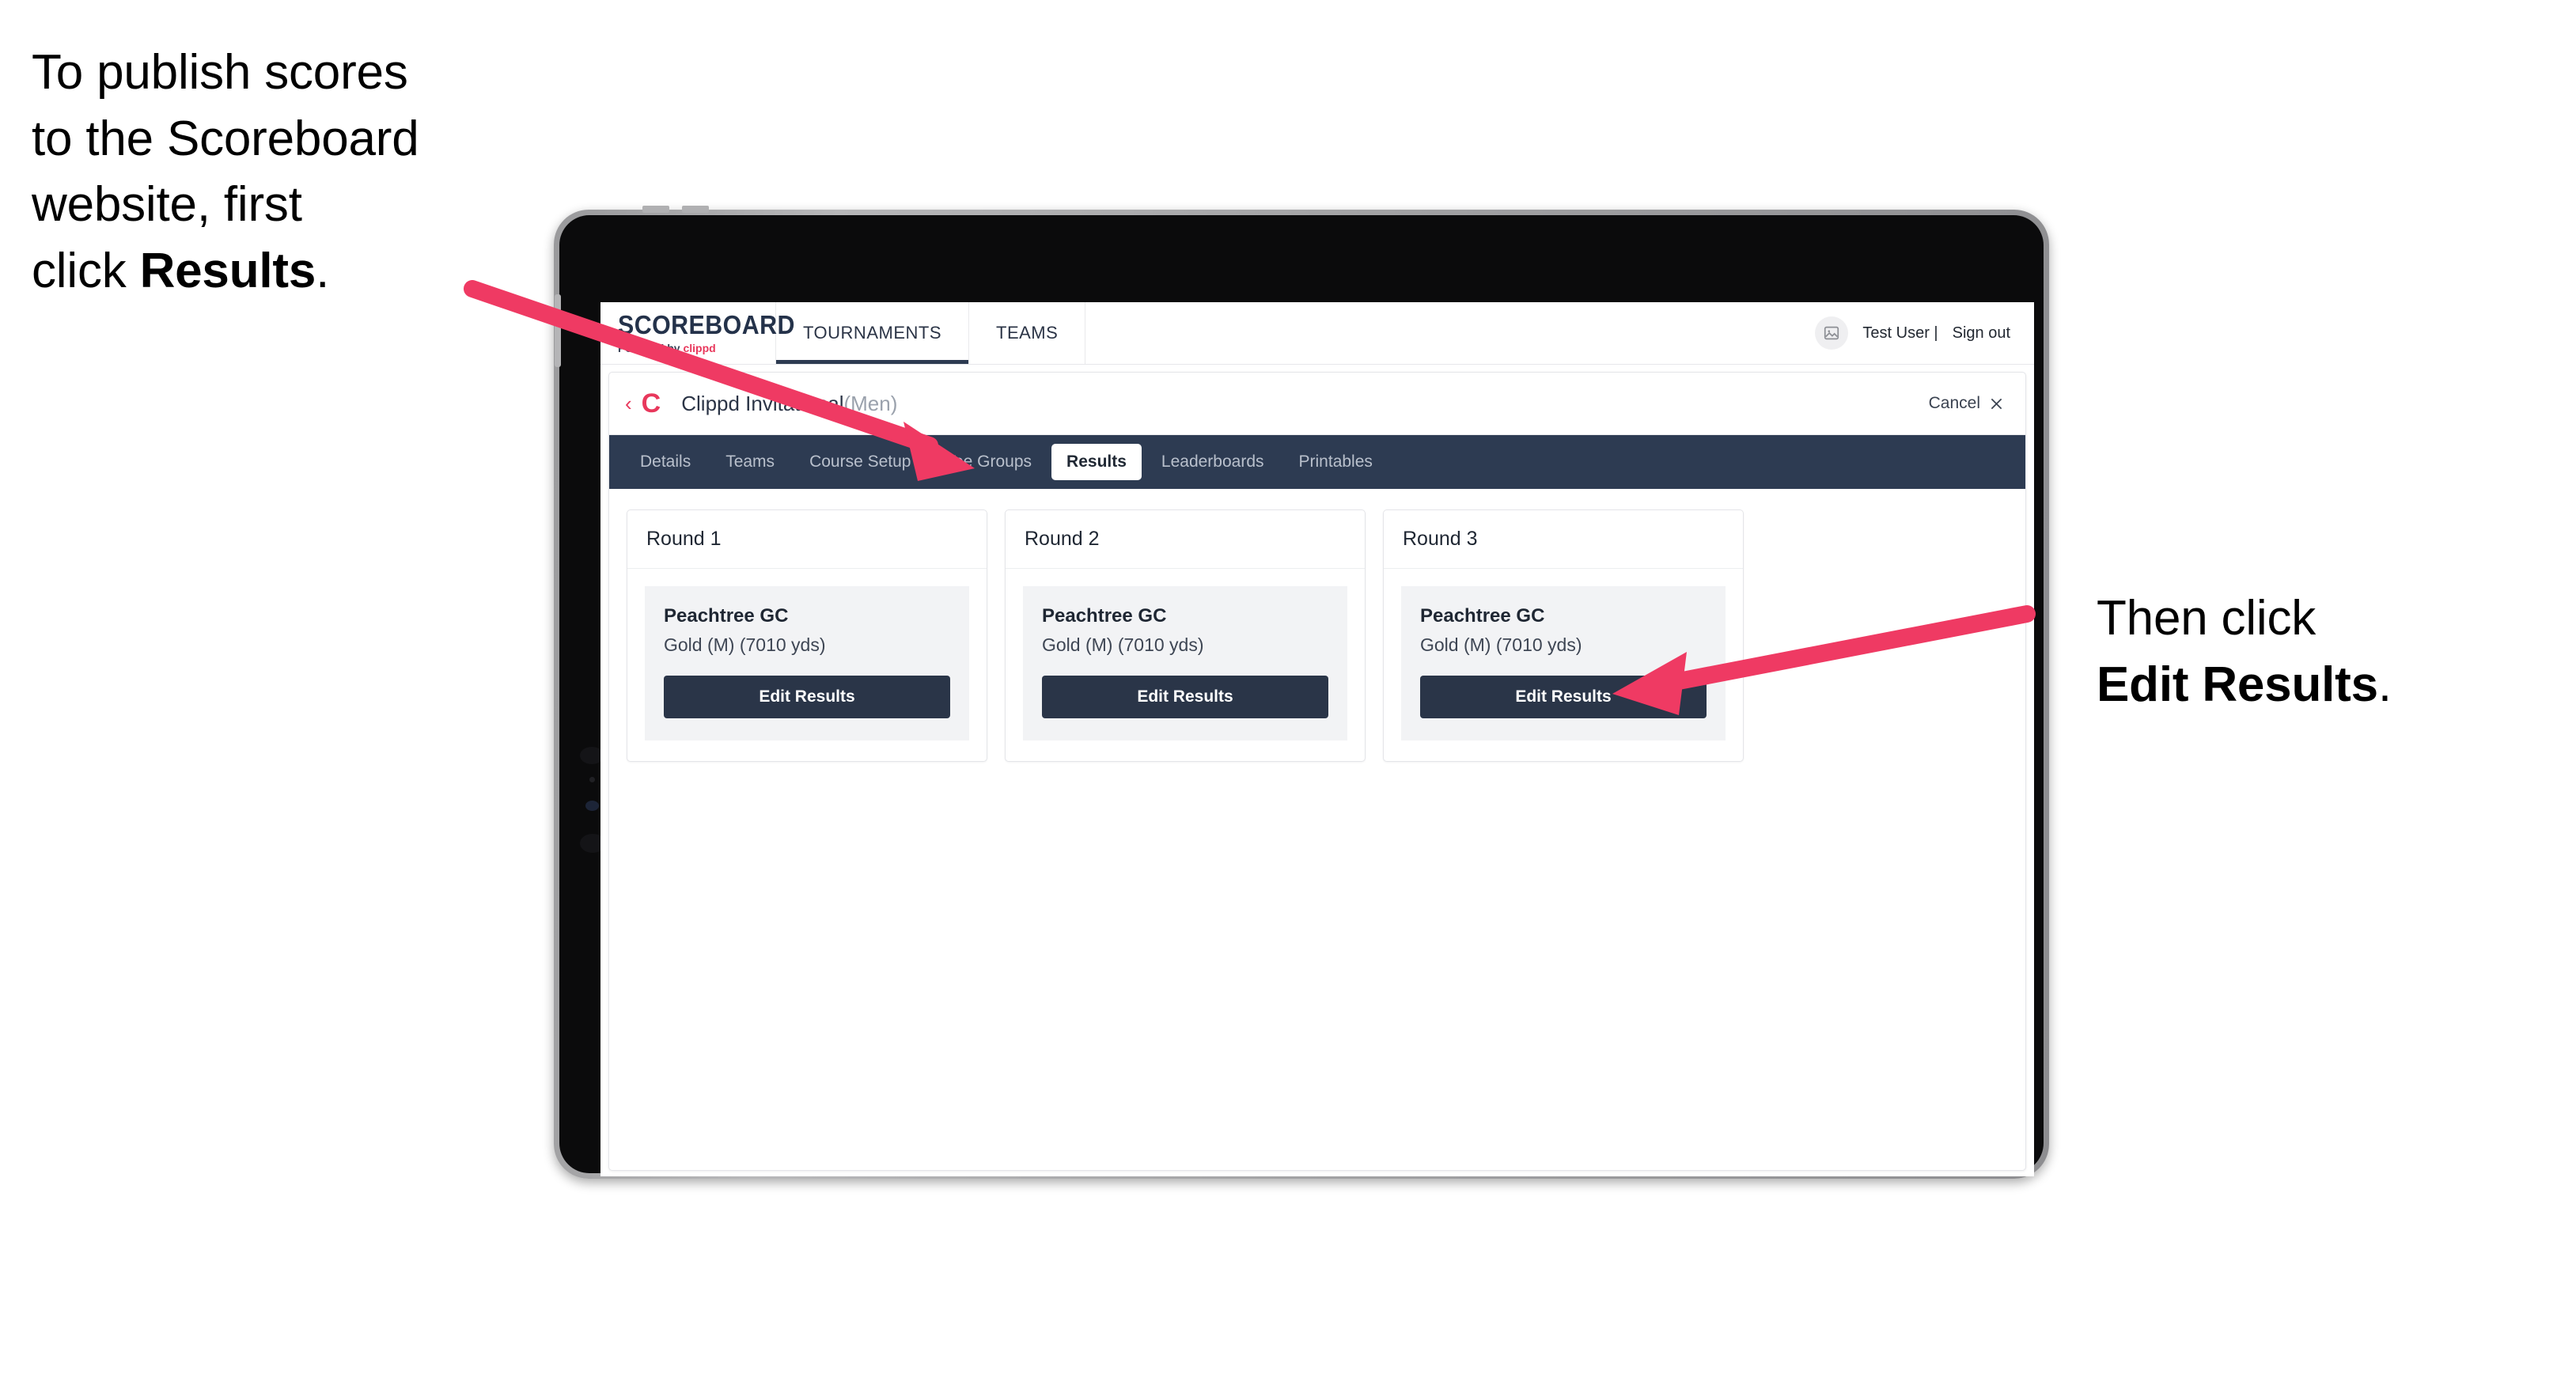 The image size is (2576, 1386). I want to click on annotation-left-line4: click Results., so click(308, 272).